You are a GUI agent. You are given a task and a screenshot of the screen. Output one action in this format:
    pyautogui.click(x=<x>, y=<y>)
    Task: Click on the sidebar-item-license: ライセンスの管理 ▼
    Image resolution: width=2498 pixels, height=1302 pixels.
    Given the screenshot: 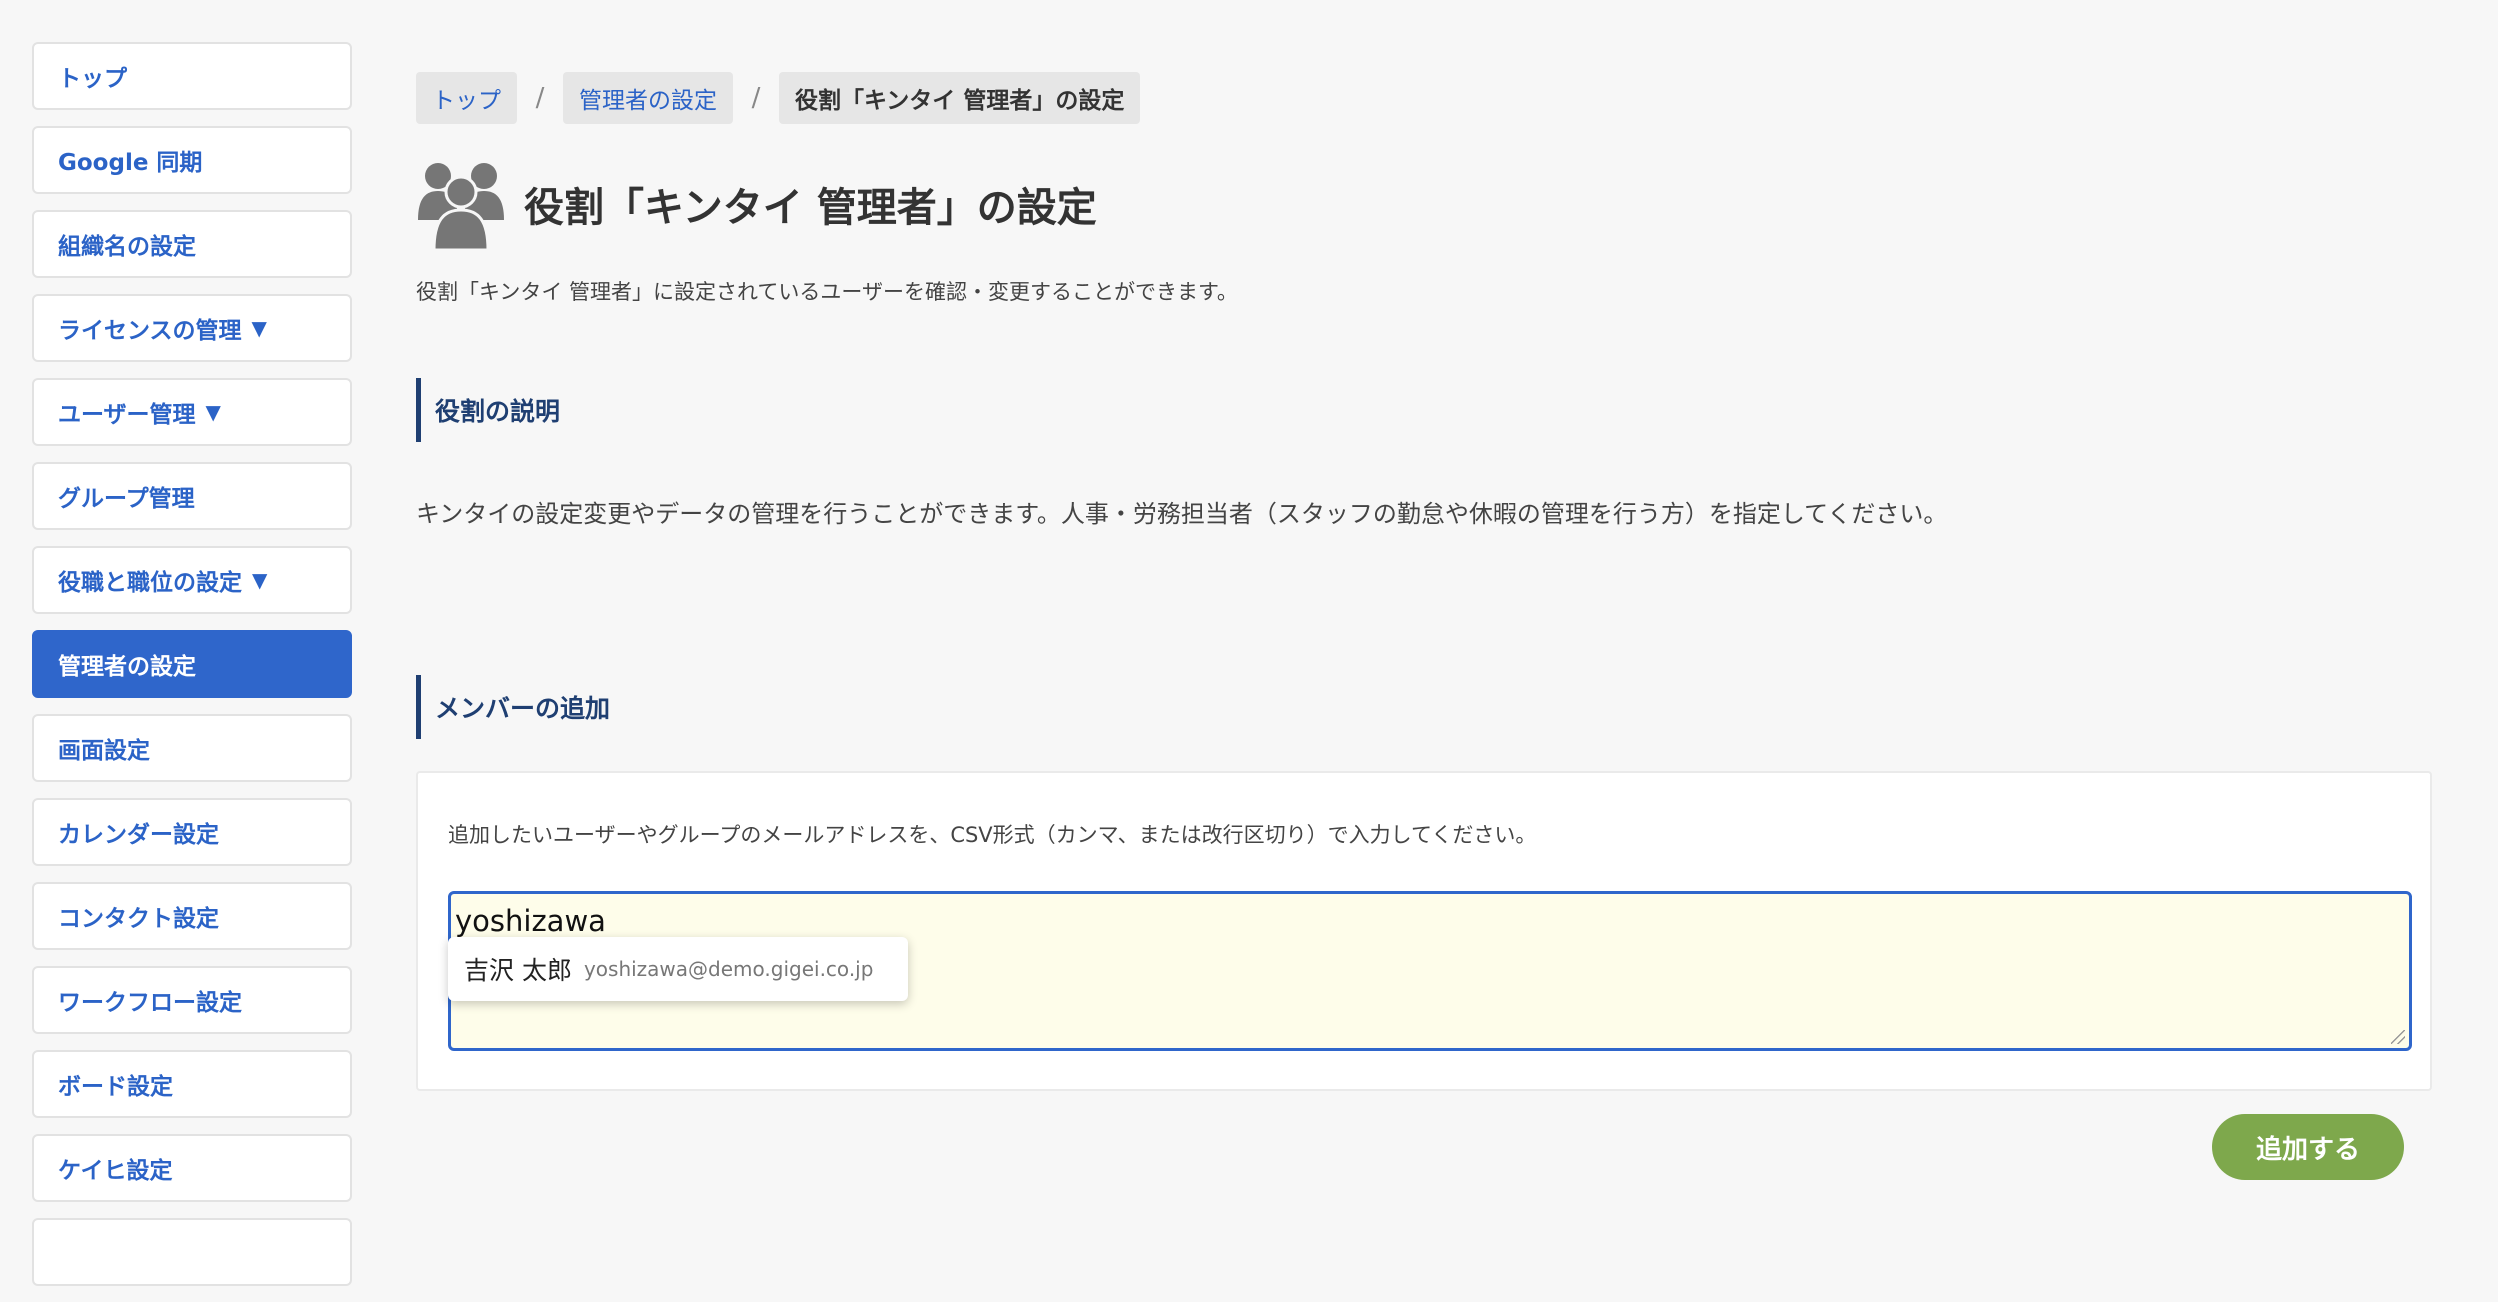 What is the action you would take?
    pyautogui.click(x=192, y=328)
    